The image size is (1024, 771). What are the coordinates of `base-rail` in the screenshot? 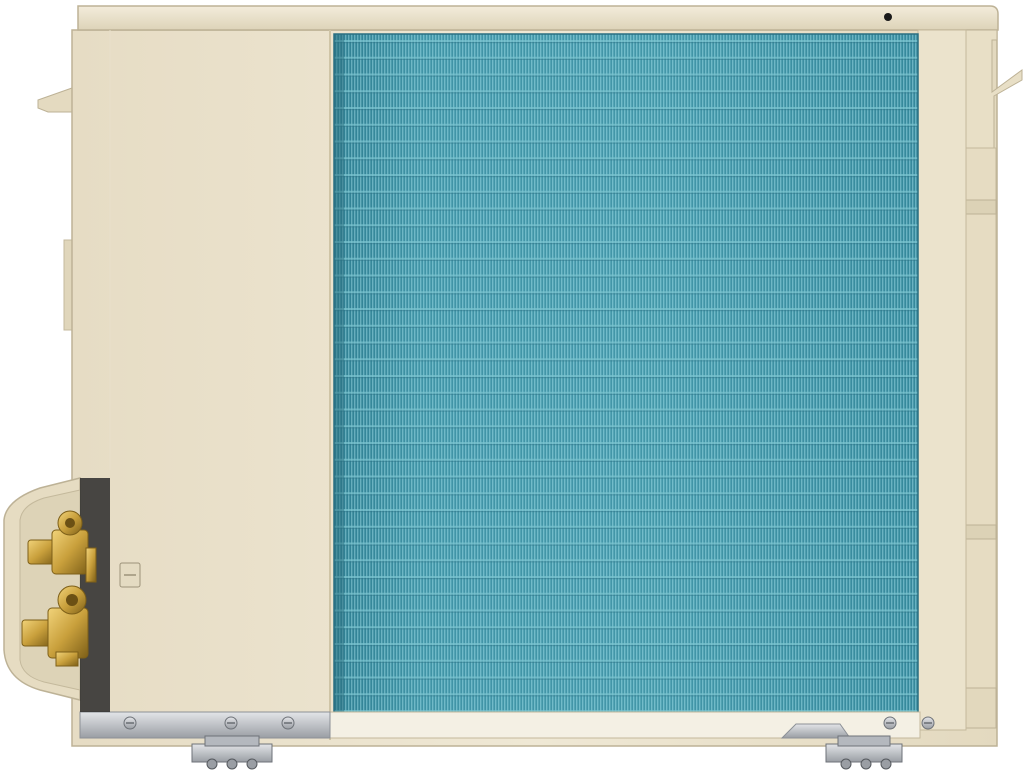 It's located at (500, 725).